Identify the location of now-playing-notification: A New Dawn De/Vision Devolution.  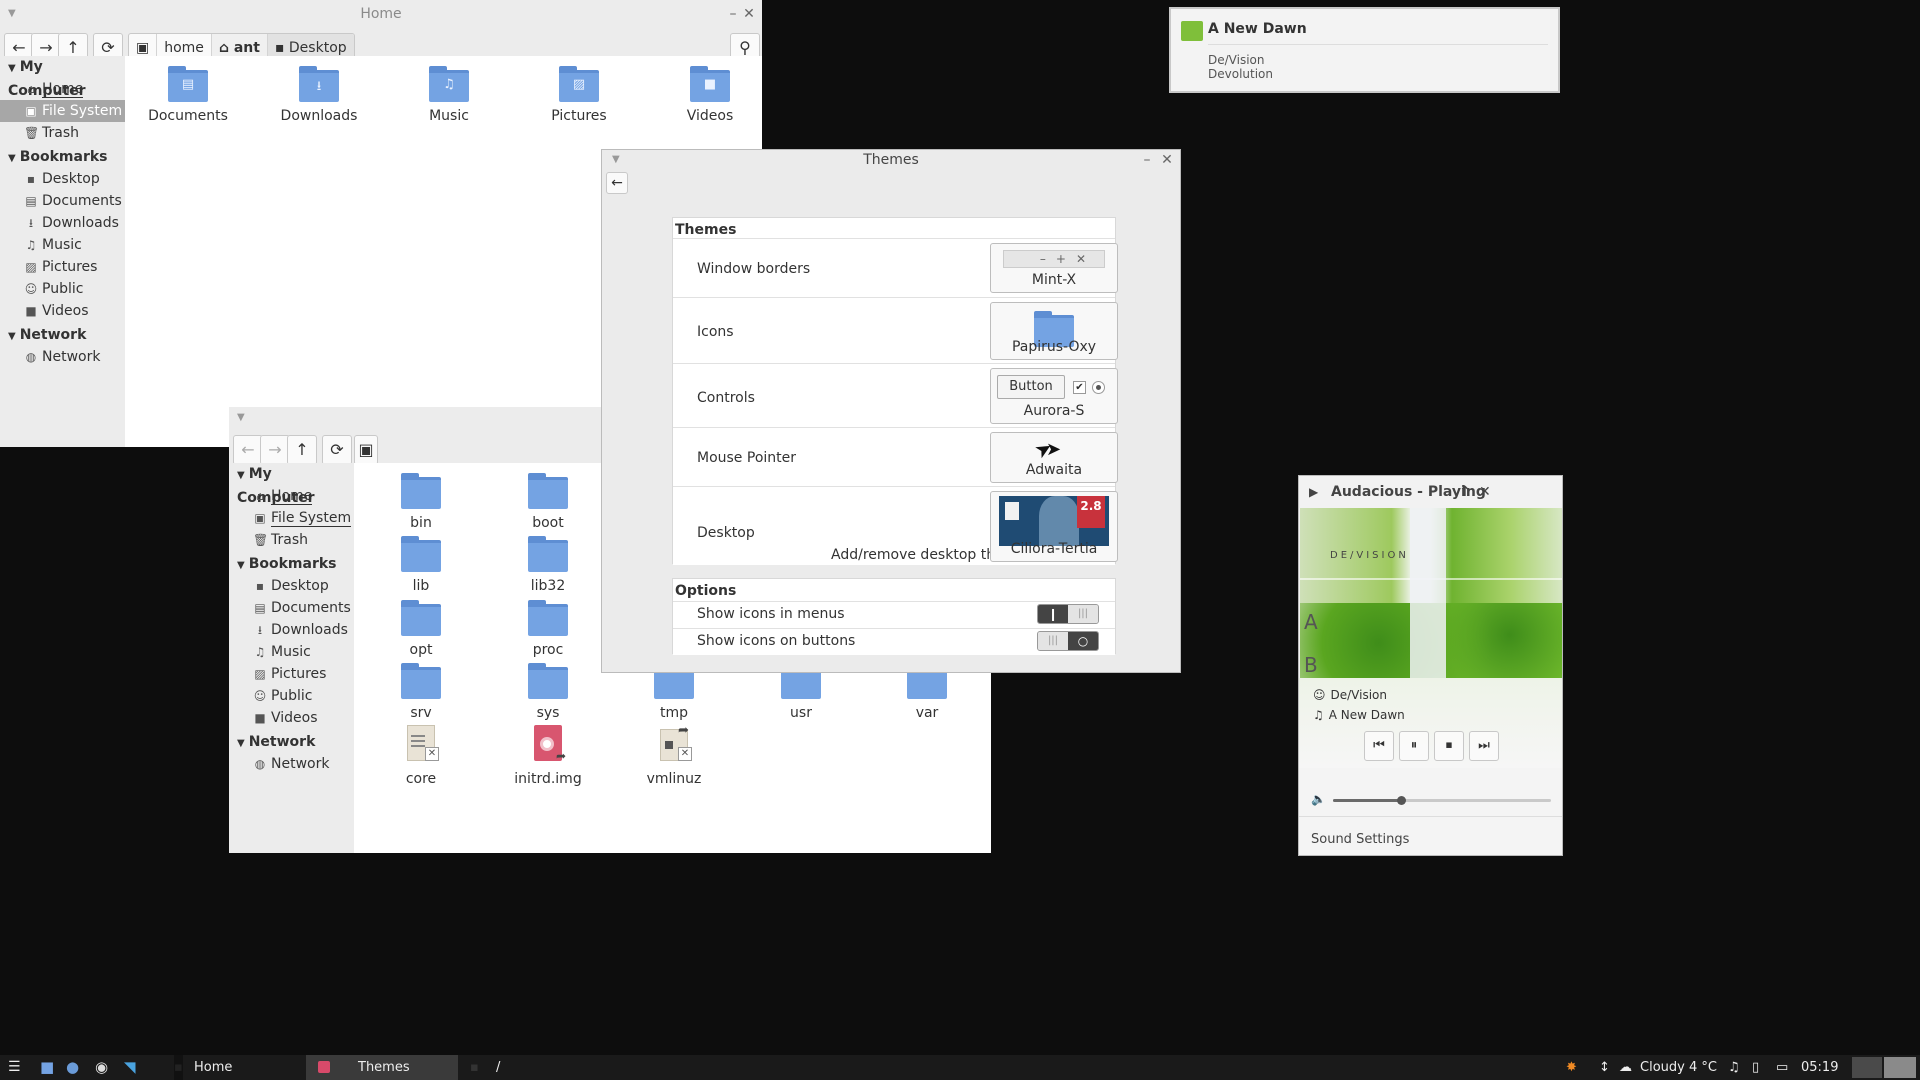
(1364, 50).